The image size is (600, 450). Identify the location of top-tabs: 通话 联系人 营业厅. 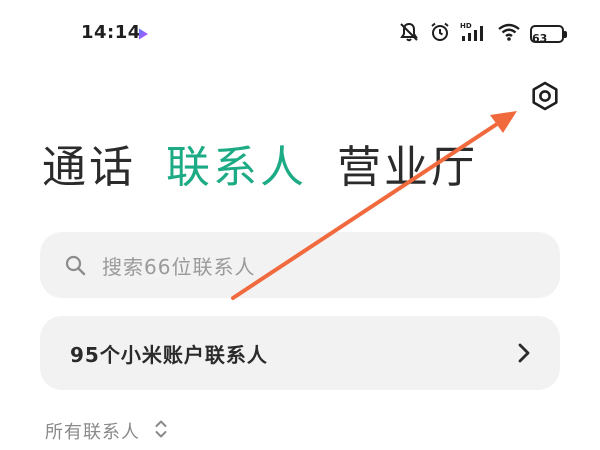
(260, 168).